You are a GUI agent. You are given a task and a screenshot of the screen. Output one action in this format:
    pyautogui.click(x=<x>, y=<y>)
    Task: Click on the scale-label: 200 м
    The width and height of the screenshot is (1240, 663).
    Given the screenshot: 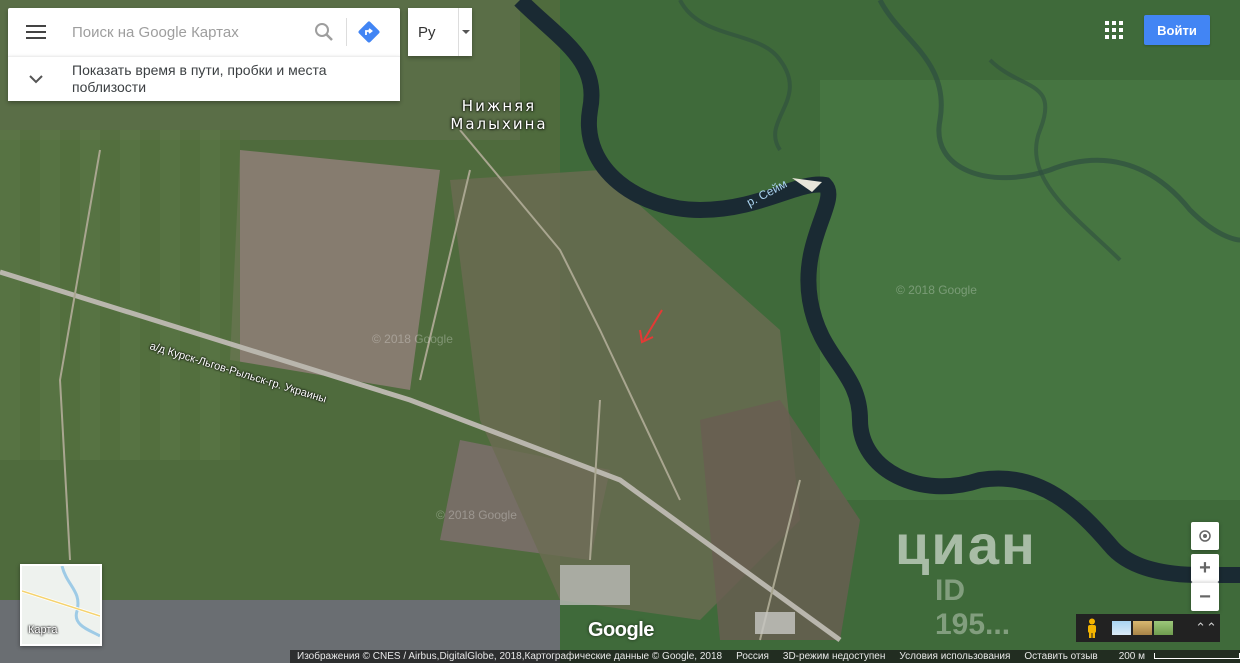 What is the action you would take?
    pyautogui.click(x=1132, y=656)
    